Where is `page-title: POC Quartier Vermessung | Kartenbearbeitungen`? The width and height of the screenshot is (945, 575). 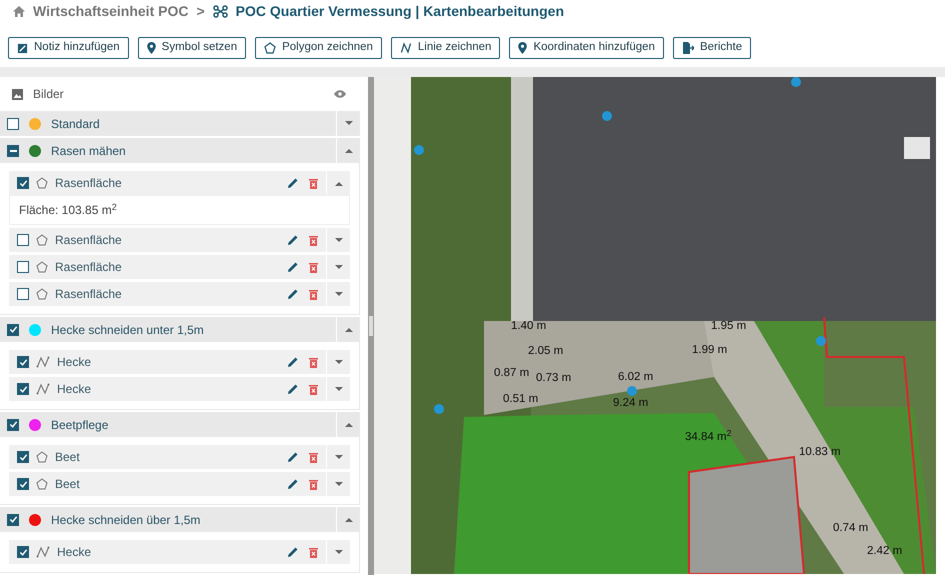 page-title: POC Quartier Vermessung | Kartenbearbeitungen is located at coordinates (400, 12).